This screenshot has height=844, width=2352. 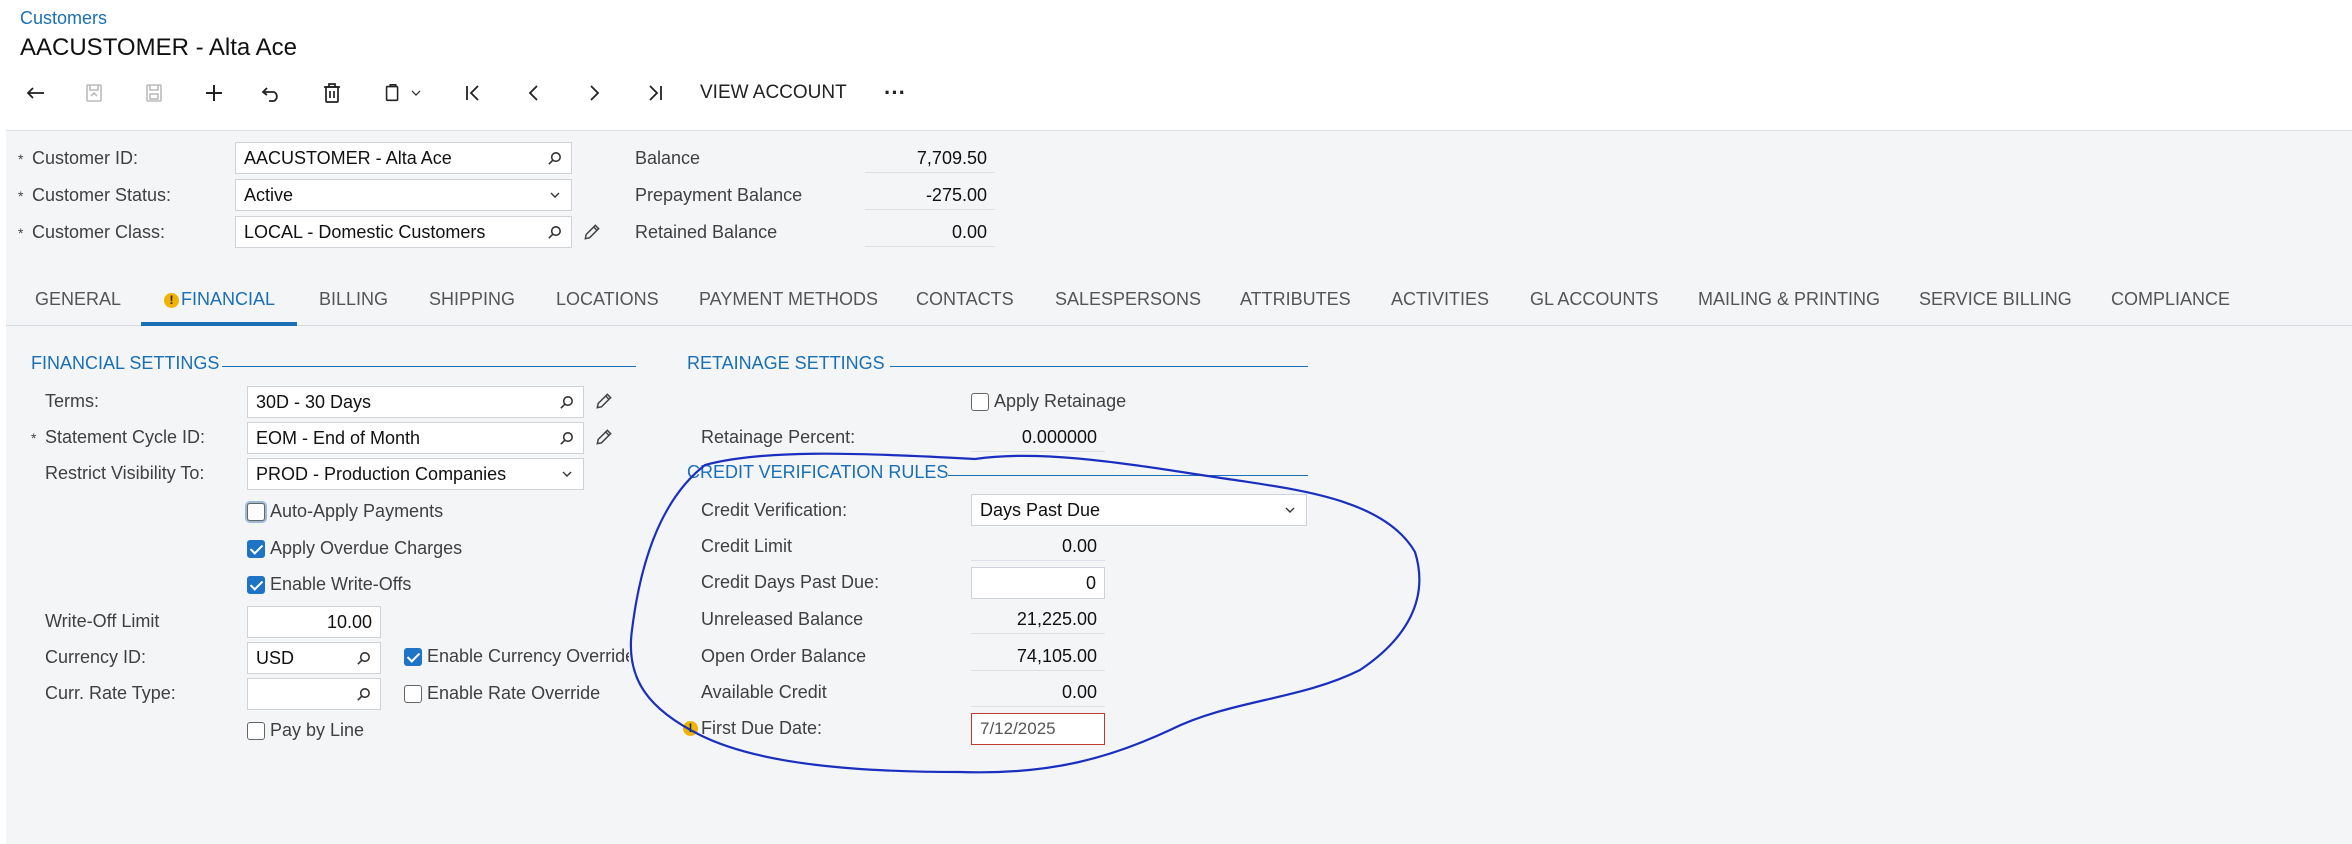 What do you see at coordinates (472, 299) in the screenshot?
I see `tab-shipping: SHIPPING` at bounding box center [472, 299].